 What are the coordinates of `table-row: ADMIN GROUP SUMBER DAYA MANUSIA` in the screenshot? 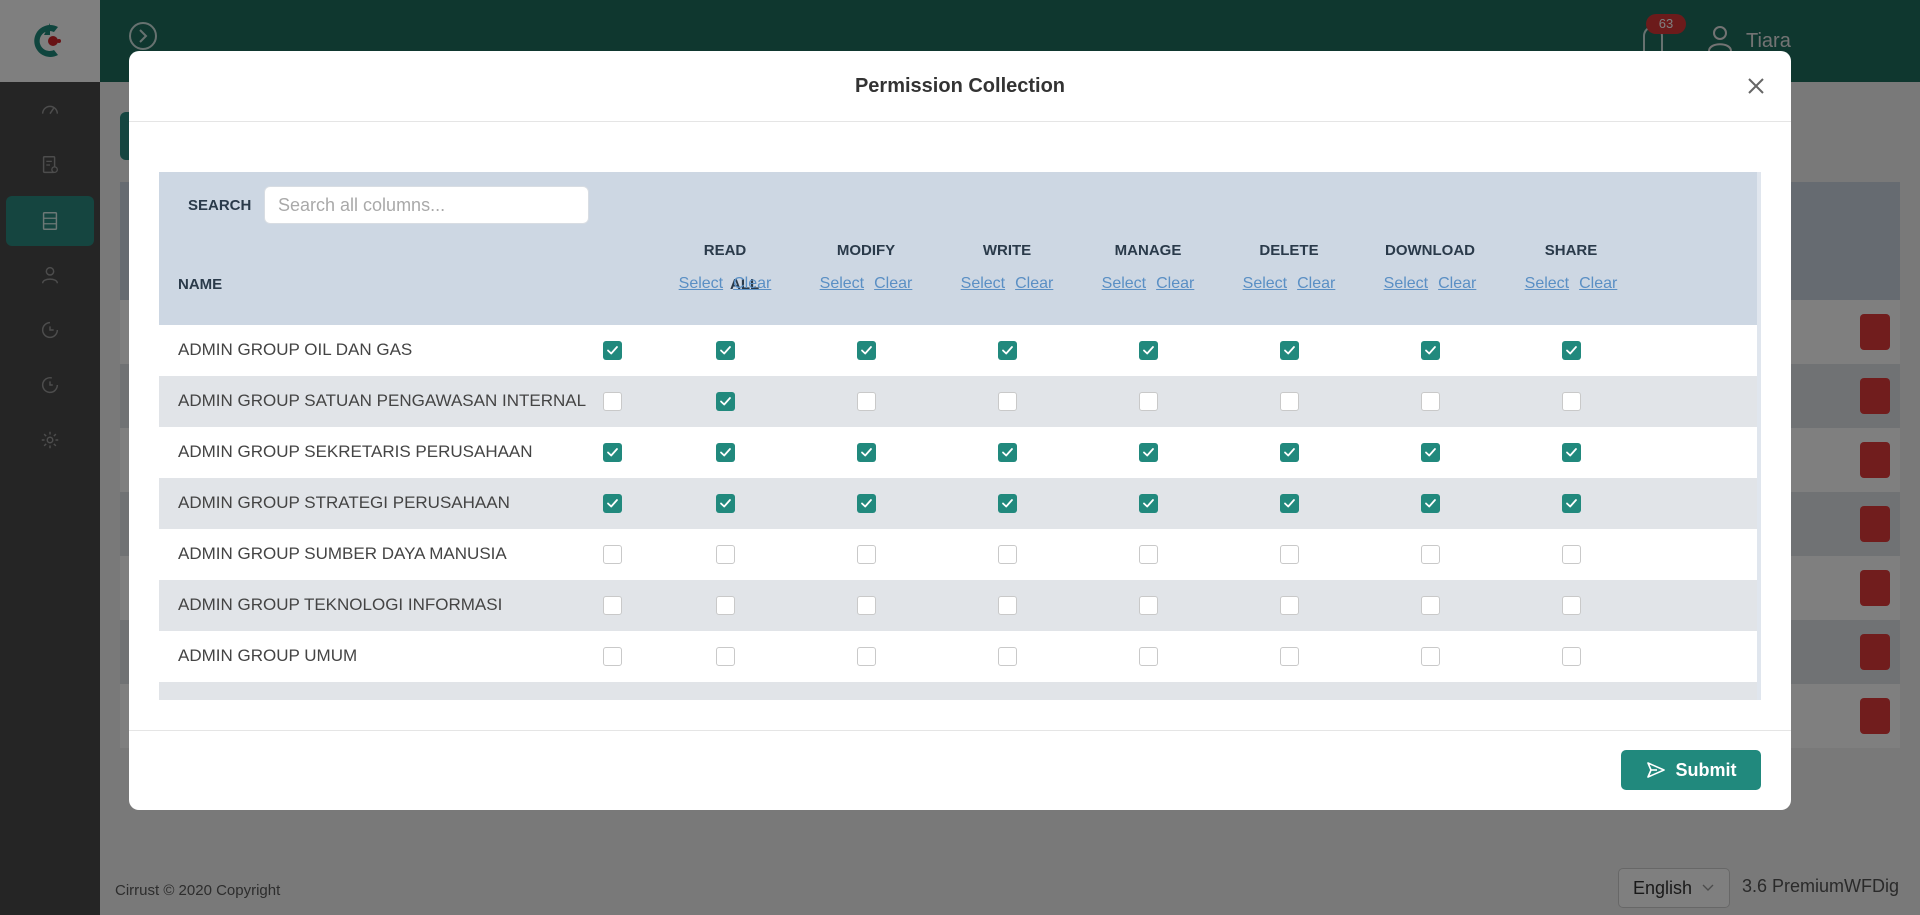 It's located at (960, 554).